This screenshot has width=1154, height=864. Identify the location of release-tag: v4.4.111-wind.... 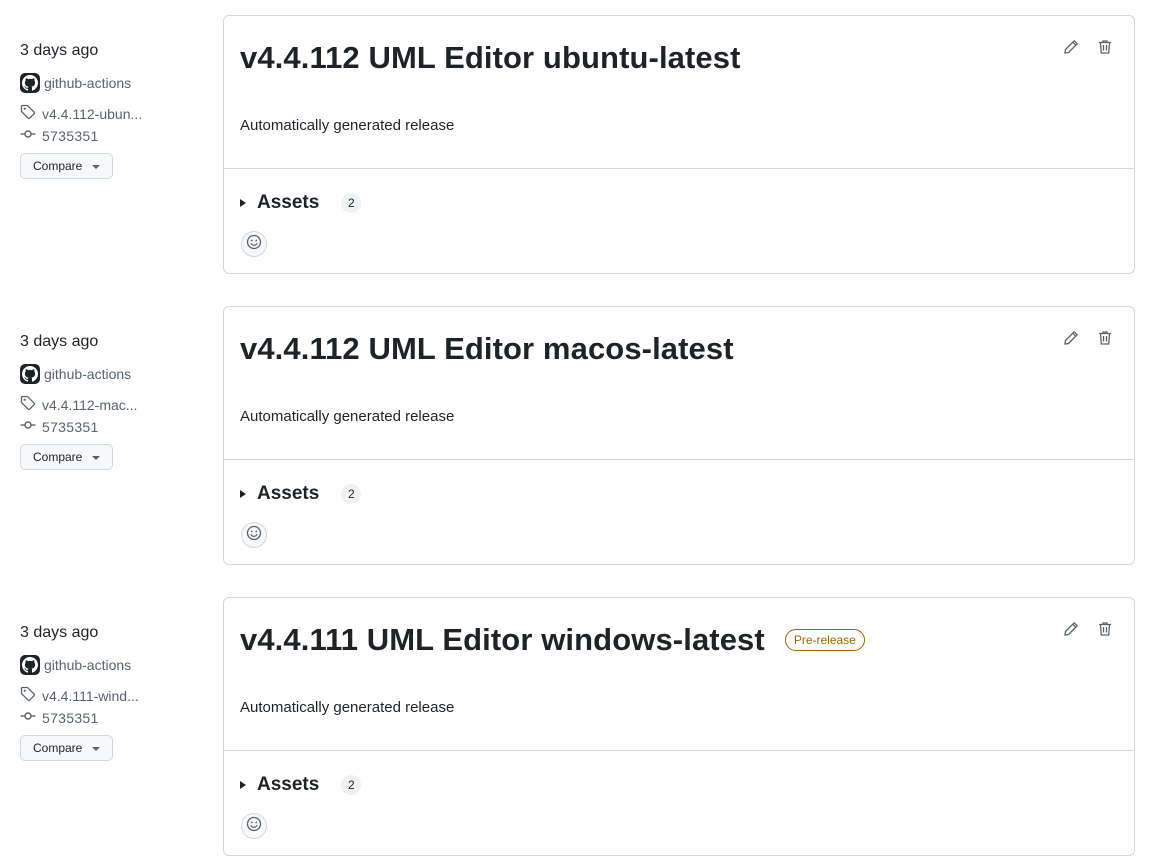
(79, 695).